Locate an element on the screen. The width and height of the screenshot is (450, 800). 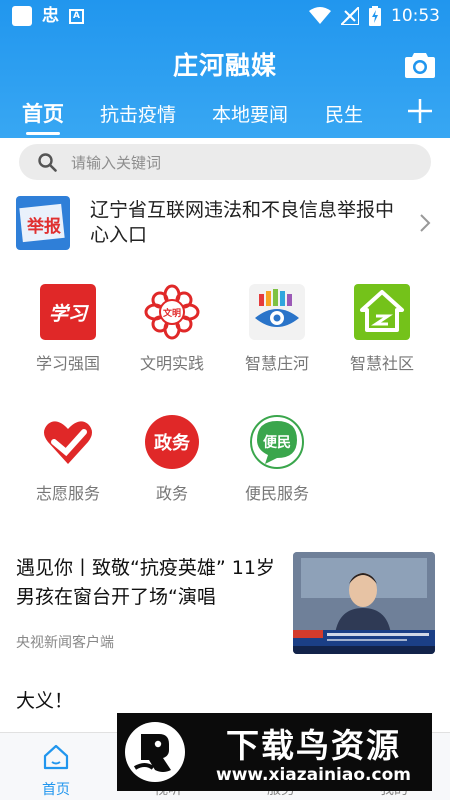
tab-anti-epidemic: 抗击疫情 is located at coordinates (138, 113).